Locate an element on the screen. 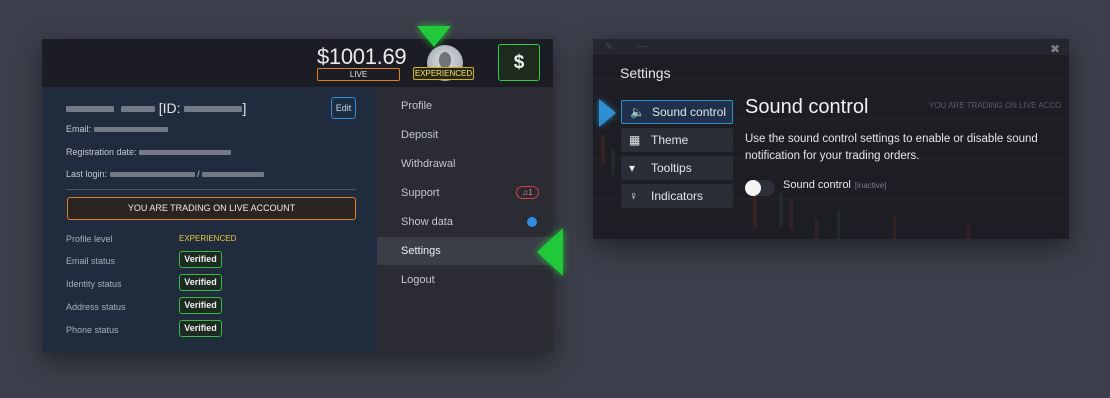  phone-status-label: Phone status is located at coordinates (92, 330).